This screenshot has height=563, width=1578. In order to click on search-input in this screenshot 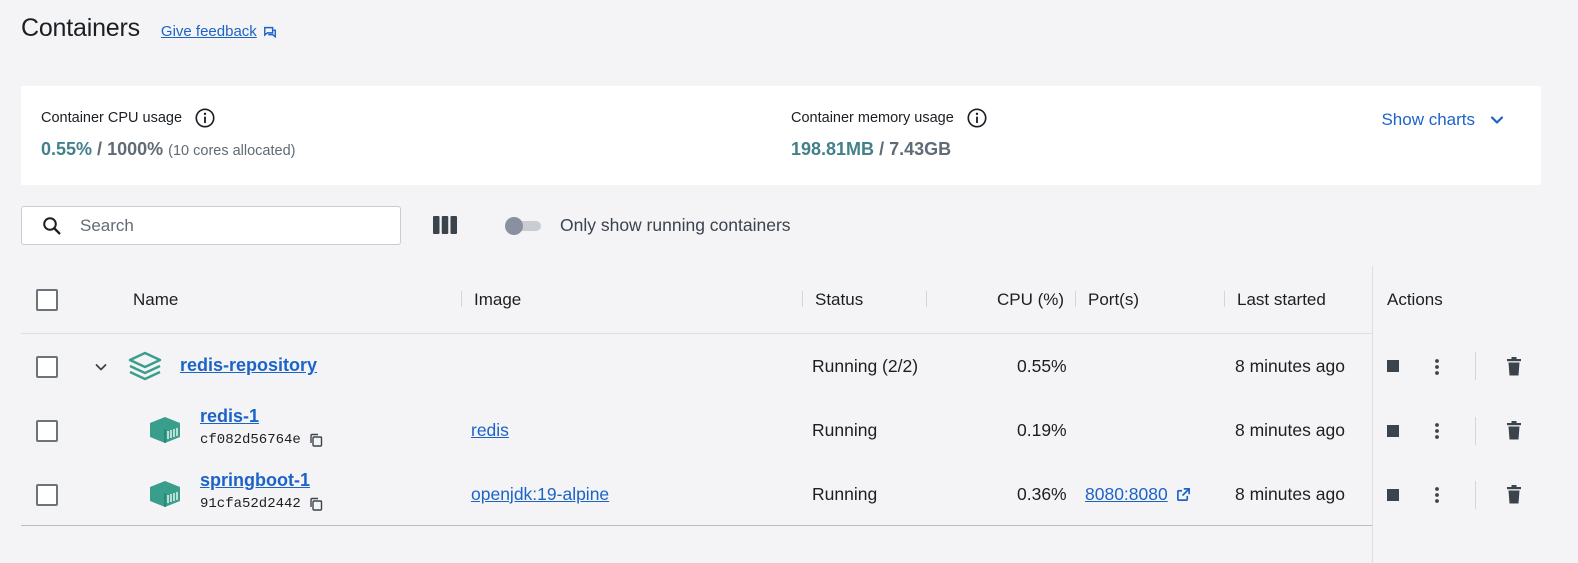, I will do `click(230, 225)`.